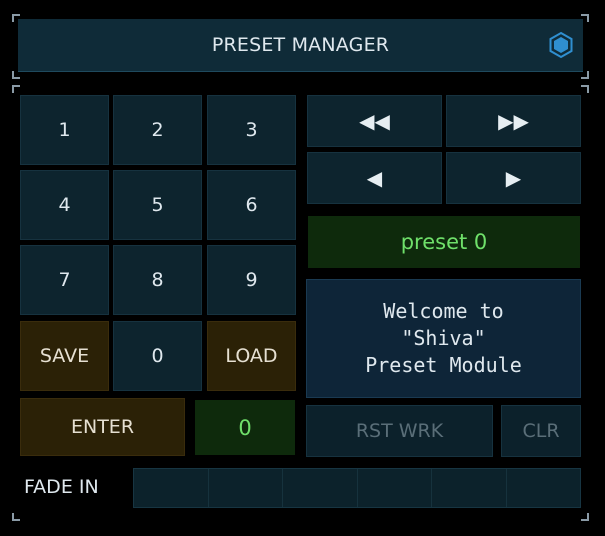 This screenshot has width=605, height=536. I want to click on preset-display-label: preset 0, so click(444, 242).